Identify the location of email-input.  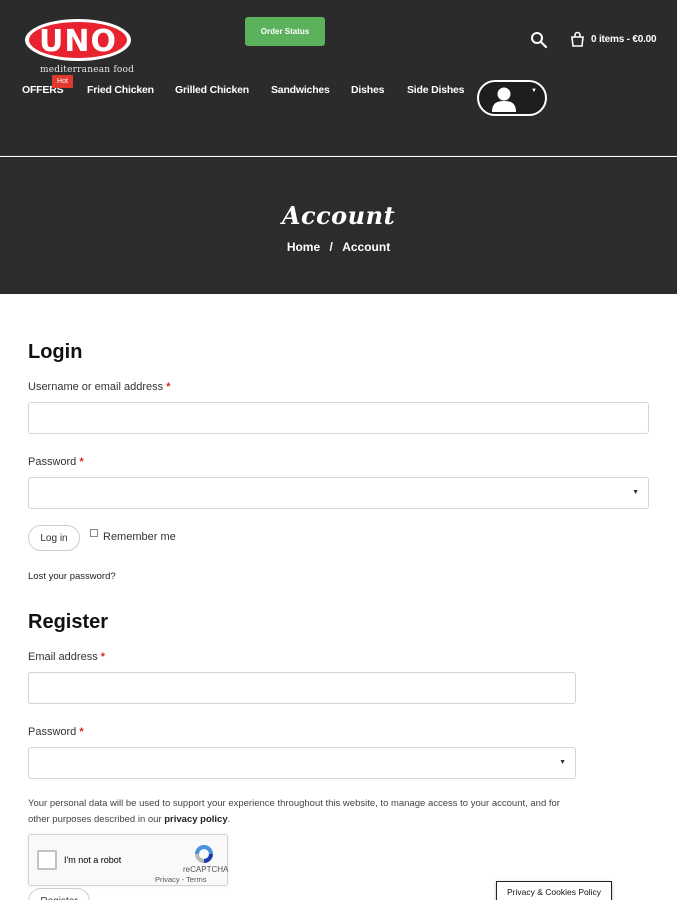
(302, 688).